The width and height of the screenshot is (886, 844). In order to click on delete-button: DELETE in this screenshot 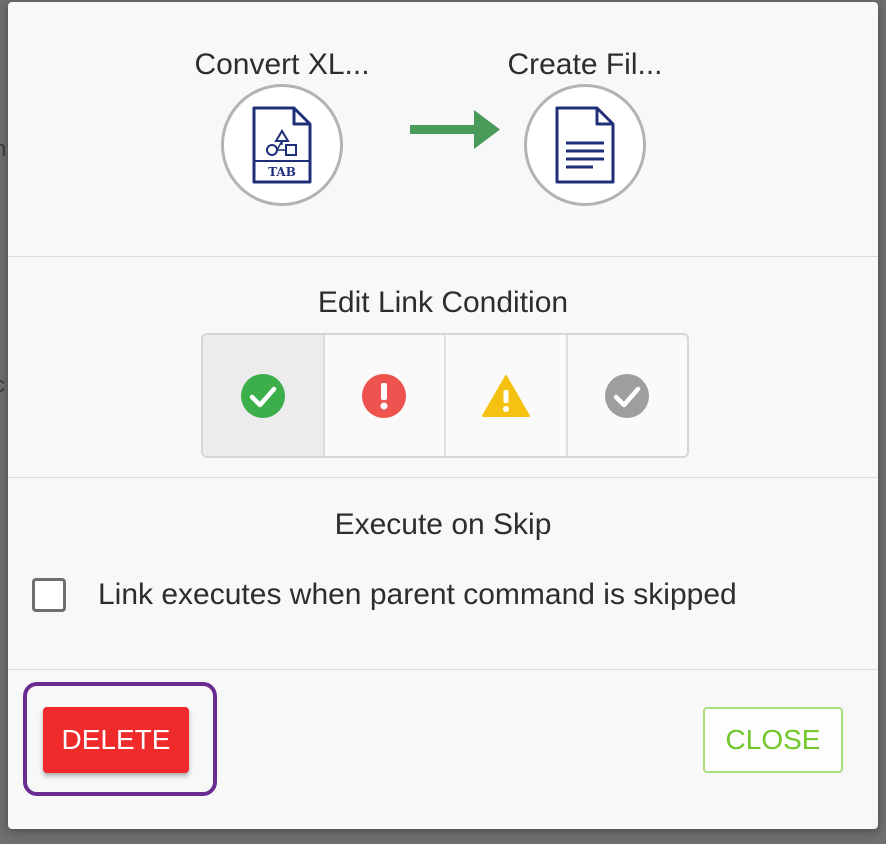, I will do `click(116, 740)`.